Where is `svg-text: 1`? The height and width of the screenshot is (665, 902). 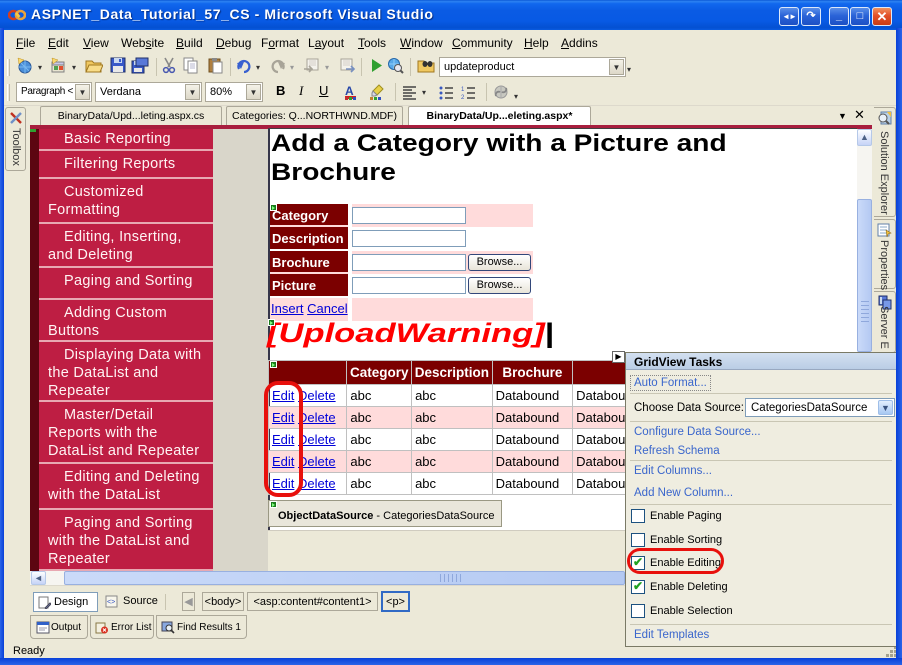
svg-text: 1 is located at coordinates (463, 90).